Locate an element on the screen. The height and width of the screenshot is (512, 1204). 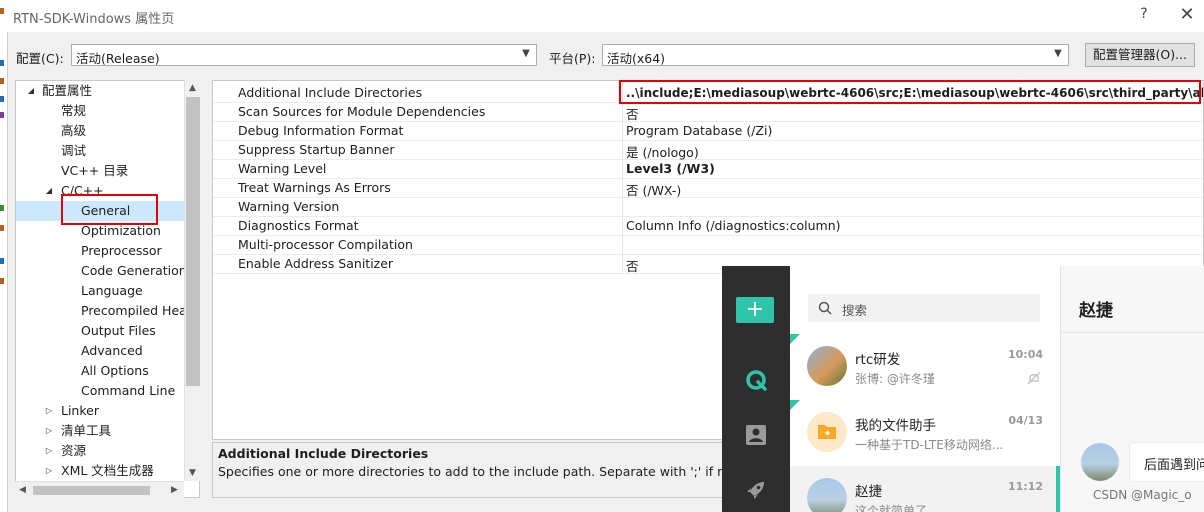
scroll-up-icon: ▲ is located at coordinates (192, 88).